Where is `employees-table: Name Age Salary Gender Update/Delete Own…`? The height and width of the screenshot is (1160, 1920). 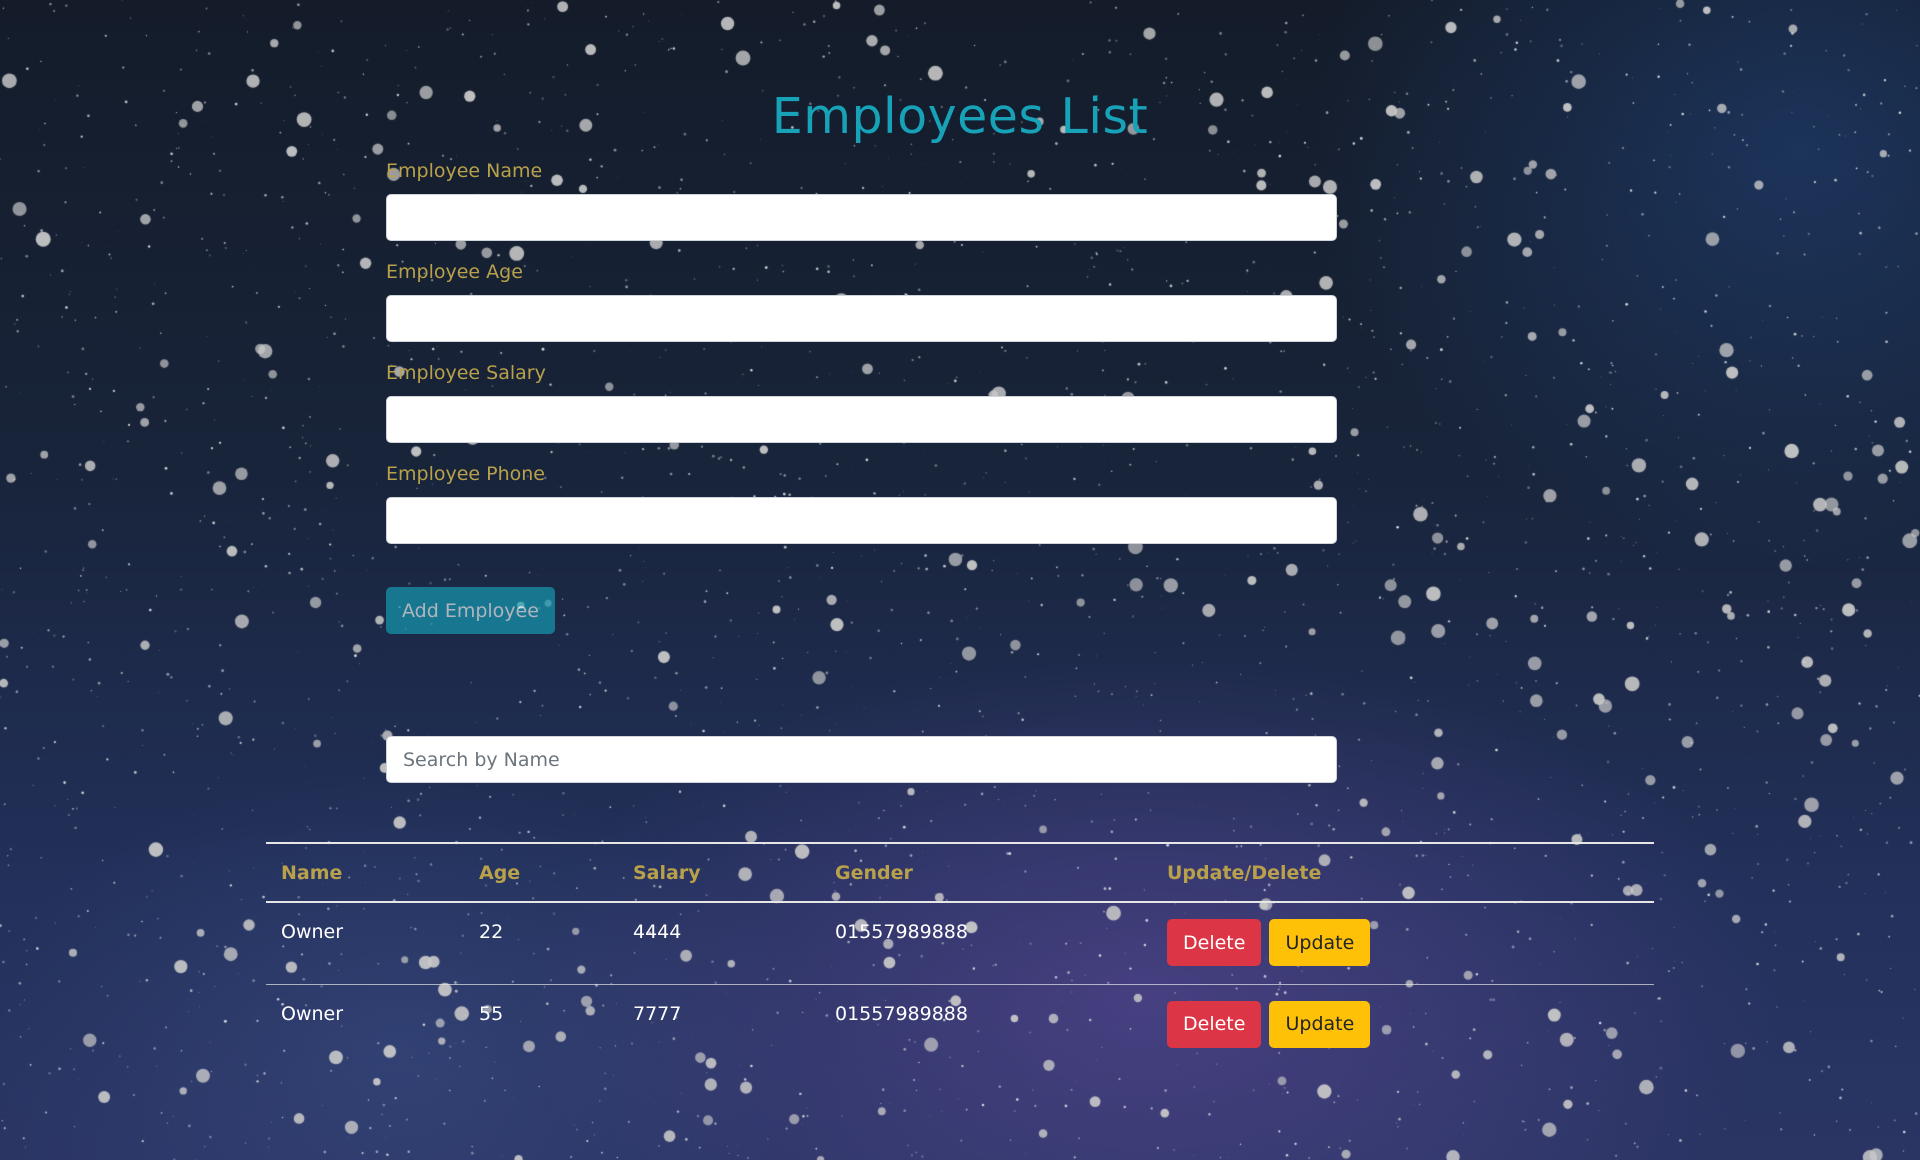
employees-table: Name Age Salary Gender Update/Delete Own… is located at coordinates (960, 954).